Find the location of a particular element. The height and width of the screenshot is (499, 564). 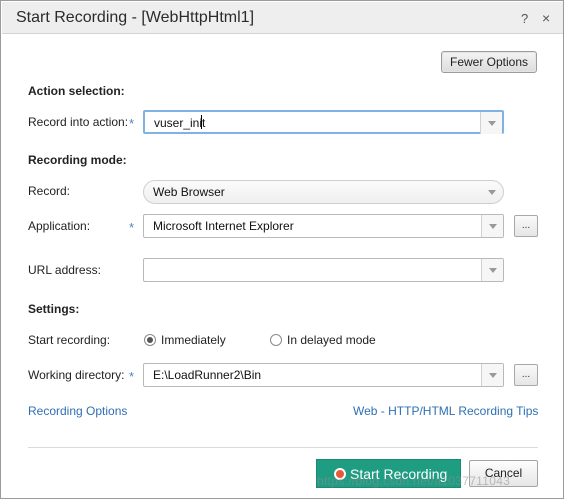

url-address-label: URL address: is located at coordinates (64, 270).